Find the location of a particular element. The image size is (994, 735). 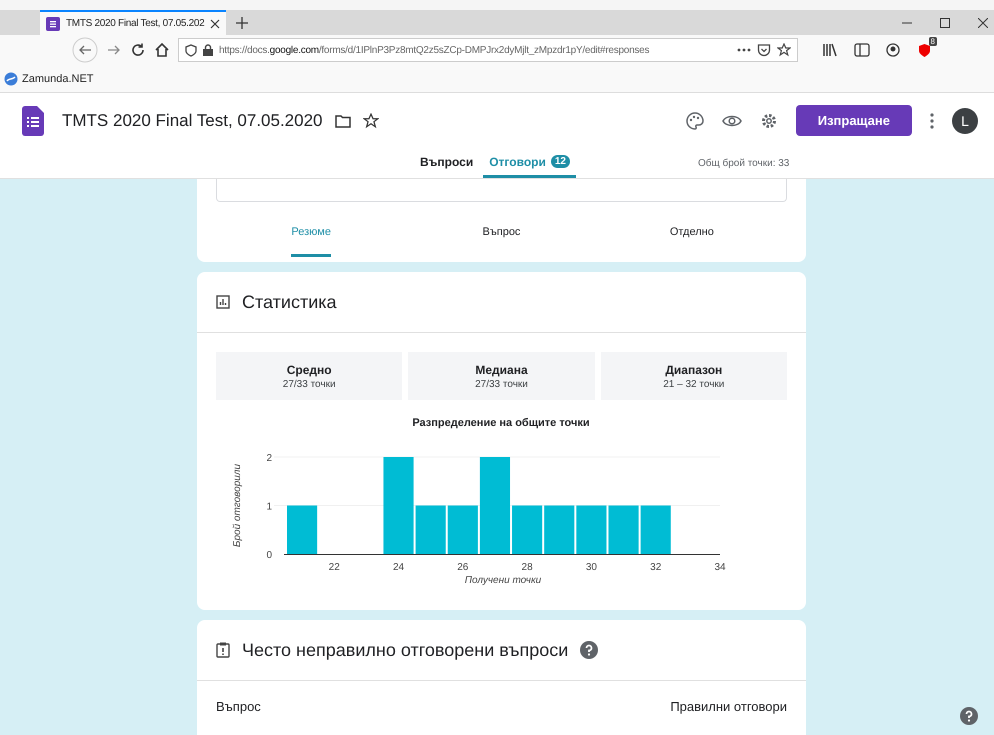

x-axis-title: Получени точки is located at coordinates (503, 580).